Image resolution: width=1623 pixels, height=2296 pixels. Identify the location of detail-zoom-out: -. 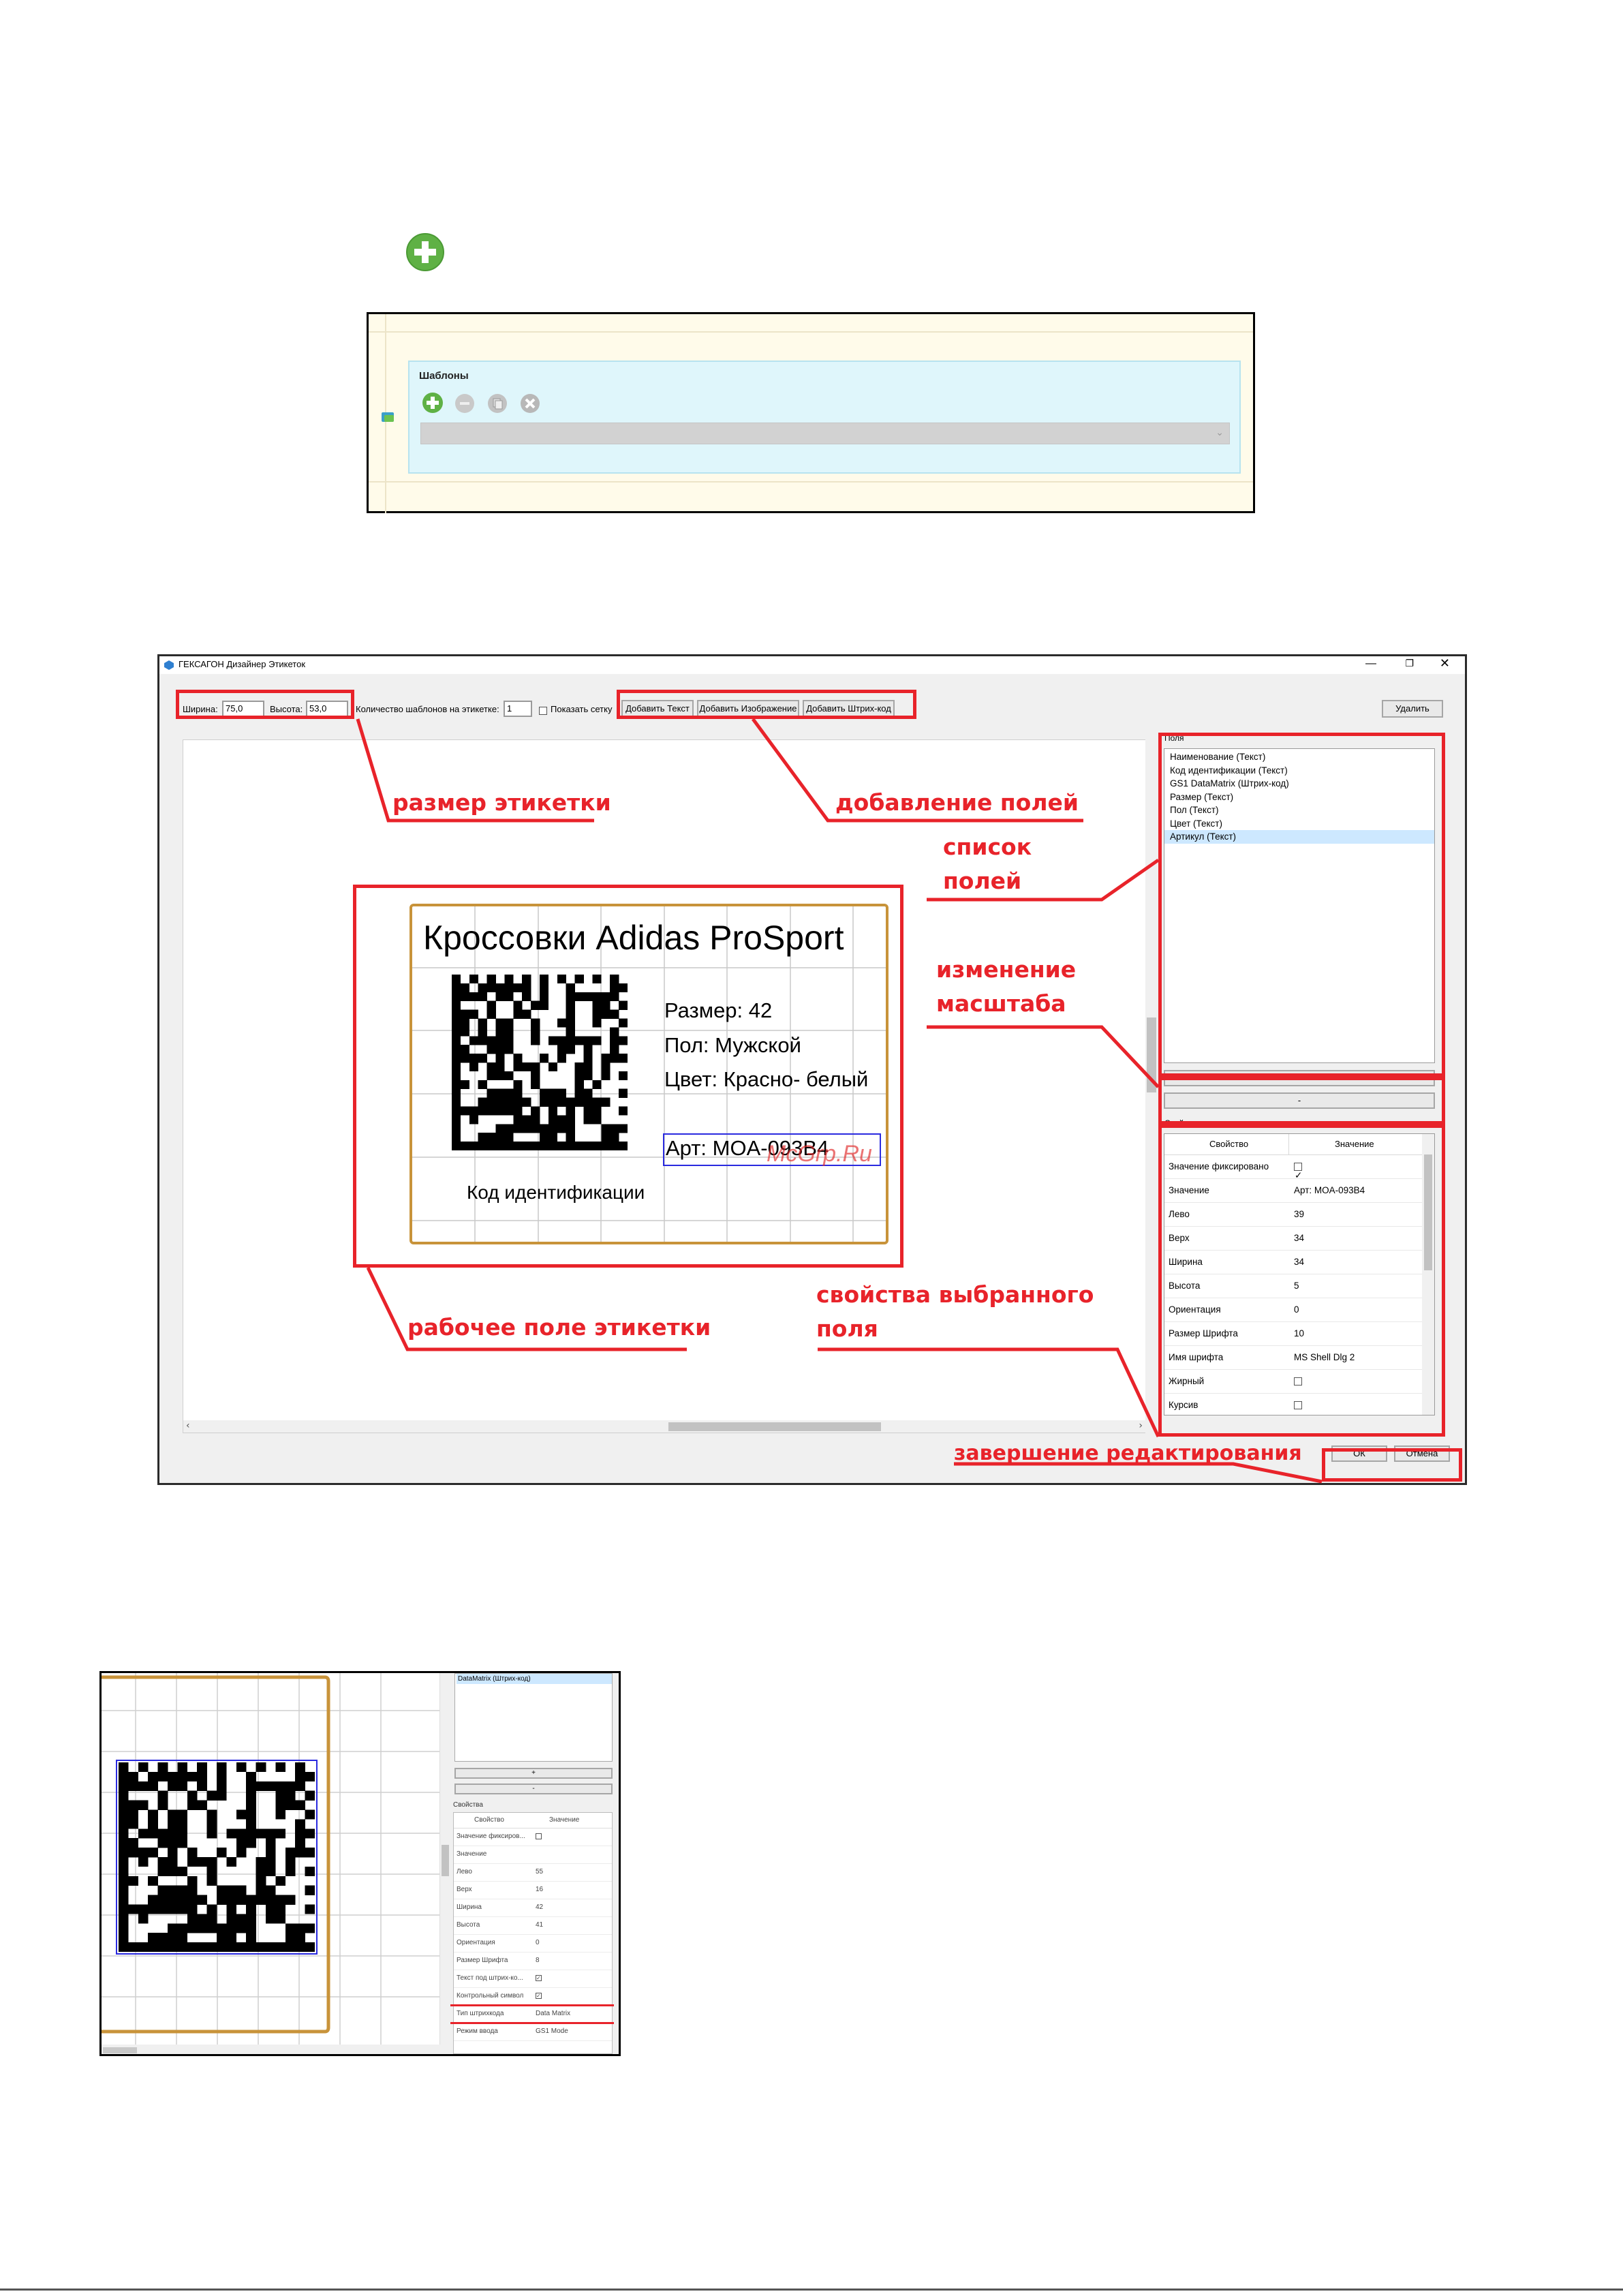
(533, 1789).